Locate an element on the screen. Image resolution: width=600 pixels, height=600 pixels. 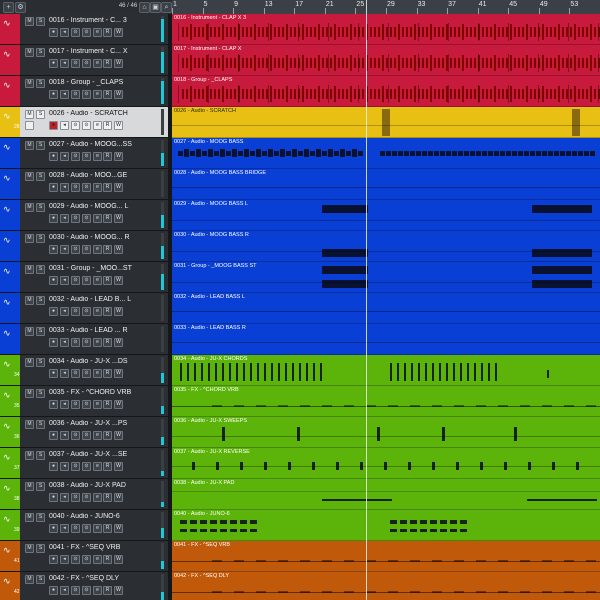
audio-event-lane: 0040 - Audio - JUNO-6 is located at coordinates (386, 525).